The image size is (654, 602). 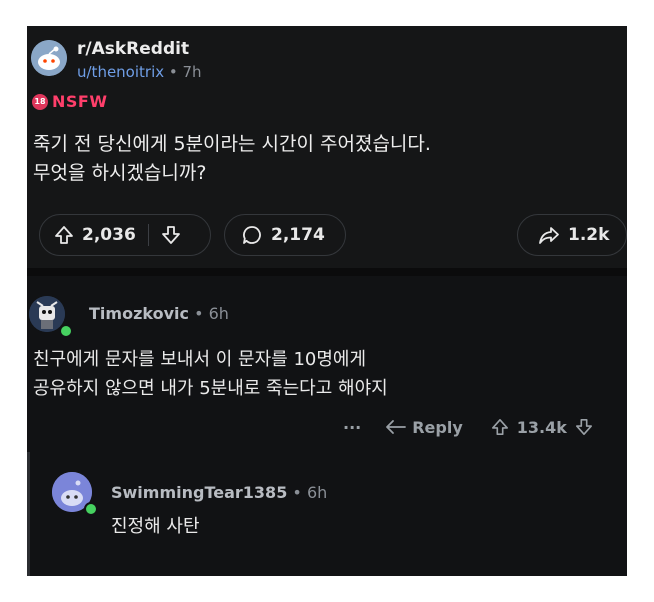 What do you see at coordinates (199, 492) in the screenshot?
I see `reply-author: SwimmingTear1385` at bounding box center [199, 492].